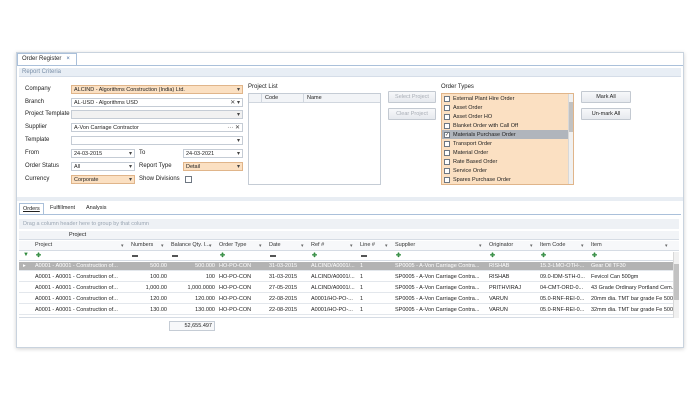 The height and width of the screenshot is (400, 700). What do you see at coordinates (507, 125) in the screenshot?
I see `order-type-item: Blanket Order with Call Off` at bounding box center [507, 125].